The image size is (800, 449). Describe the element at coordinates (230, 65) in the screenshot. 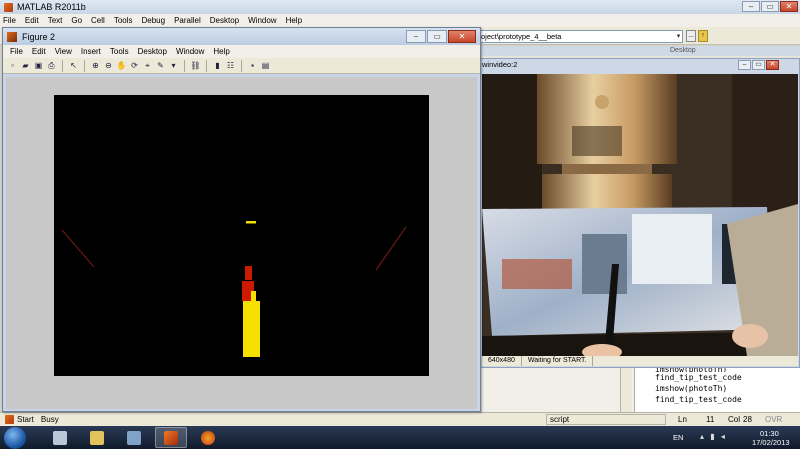

I see `legend-icon: ☷` at that location.